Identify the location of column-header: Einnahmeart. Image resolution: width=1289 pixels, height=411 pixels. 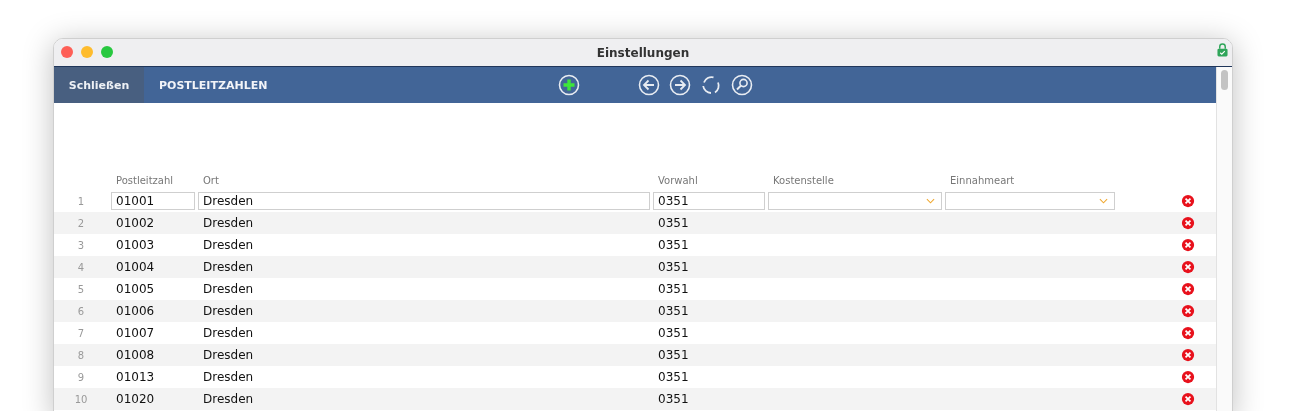
(982, 180).